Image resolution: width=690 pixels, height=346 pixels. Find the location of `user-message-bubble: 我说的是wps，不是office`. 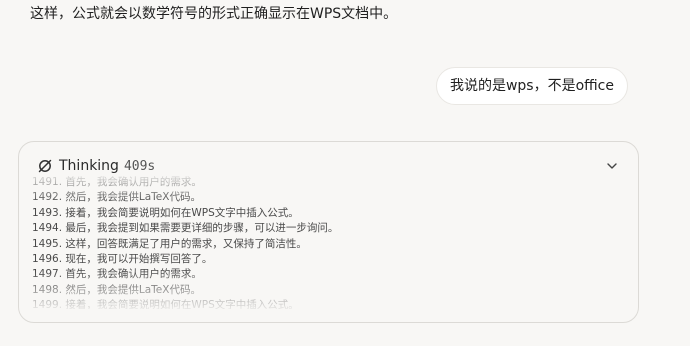

user-message-bubble: 我说的是wps，不是office is located at coordinates (531, 86).